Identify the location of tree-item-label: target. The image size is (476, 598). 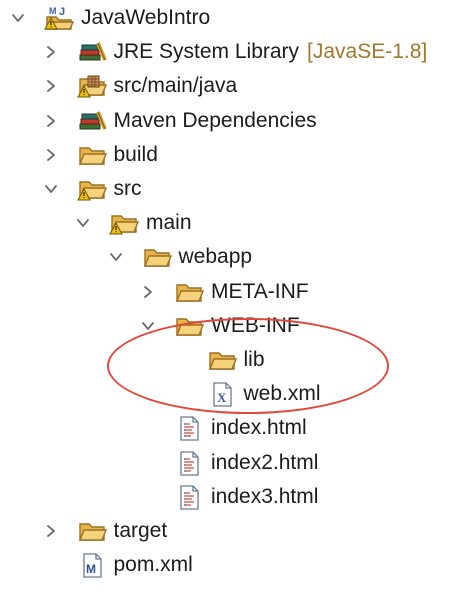
(140, 530).